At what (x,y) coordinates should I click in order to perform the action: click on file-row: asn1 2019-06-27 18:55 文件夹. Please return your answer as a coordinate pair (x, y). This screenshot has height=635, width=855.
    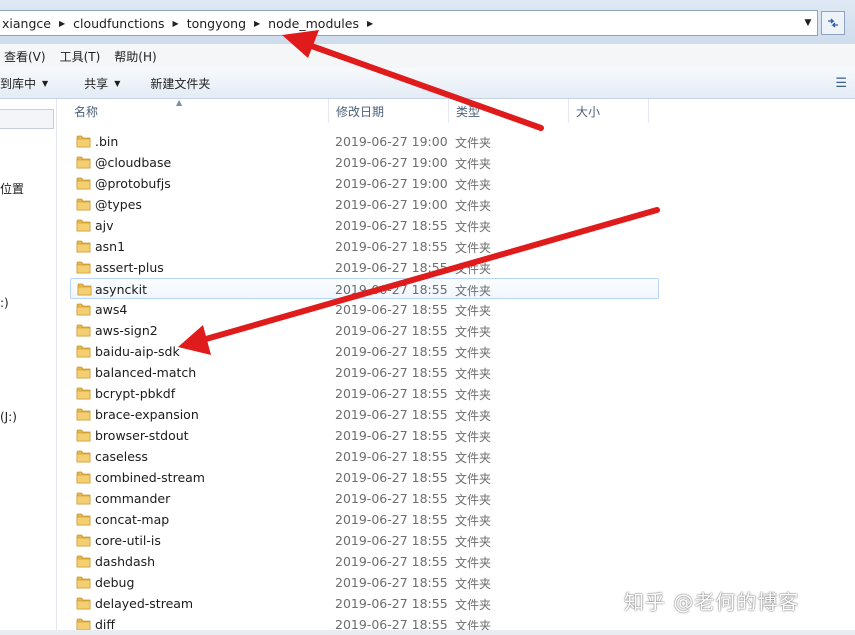
    Looking at the image, I should click on (455, 246).